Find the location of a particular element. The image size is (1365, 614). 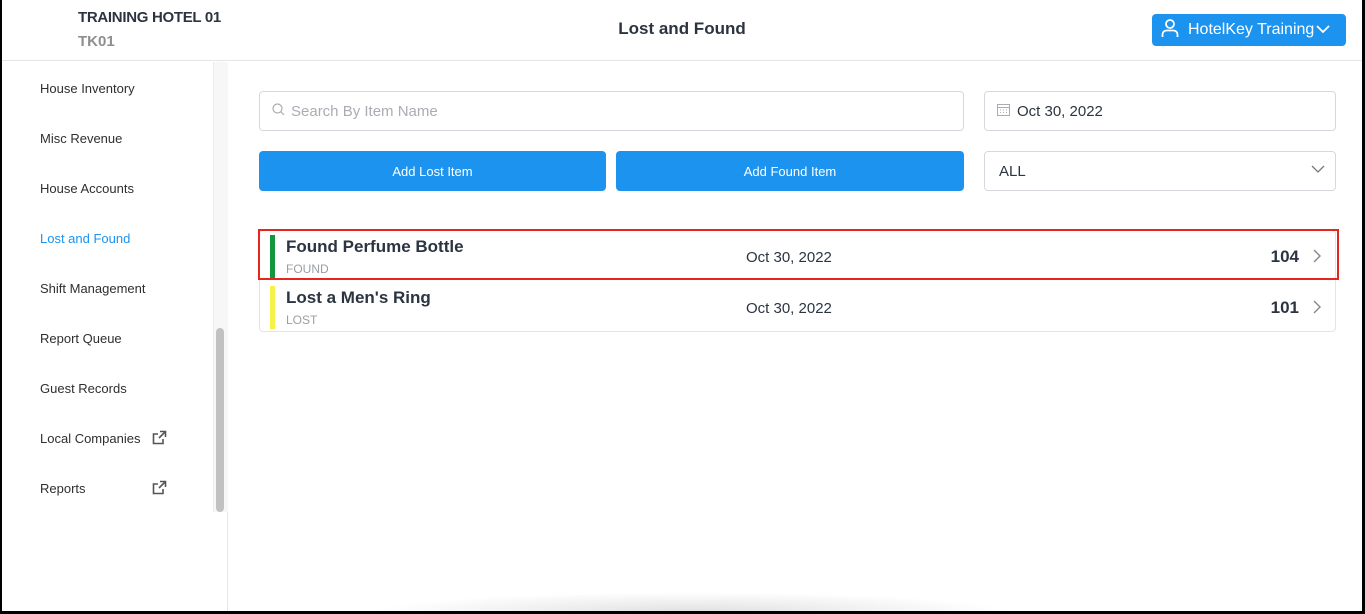

sidebar-item-reports: Reports is located at coordinates (103, 488).